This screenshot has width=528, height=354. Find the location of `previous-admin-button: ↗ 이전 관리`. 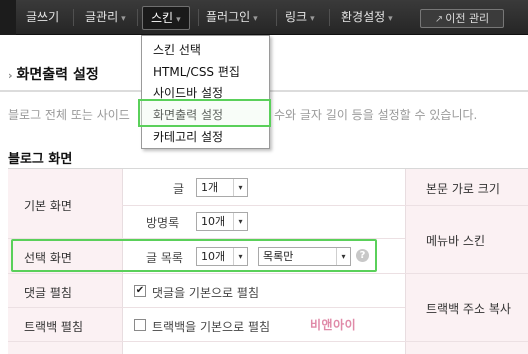

previous-admin-button: ↗ 이전 관리 is located at coordinates (462, 18).